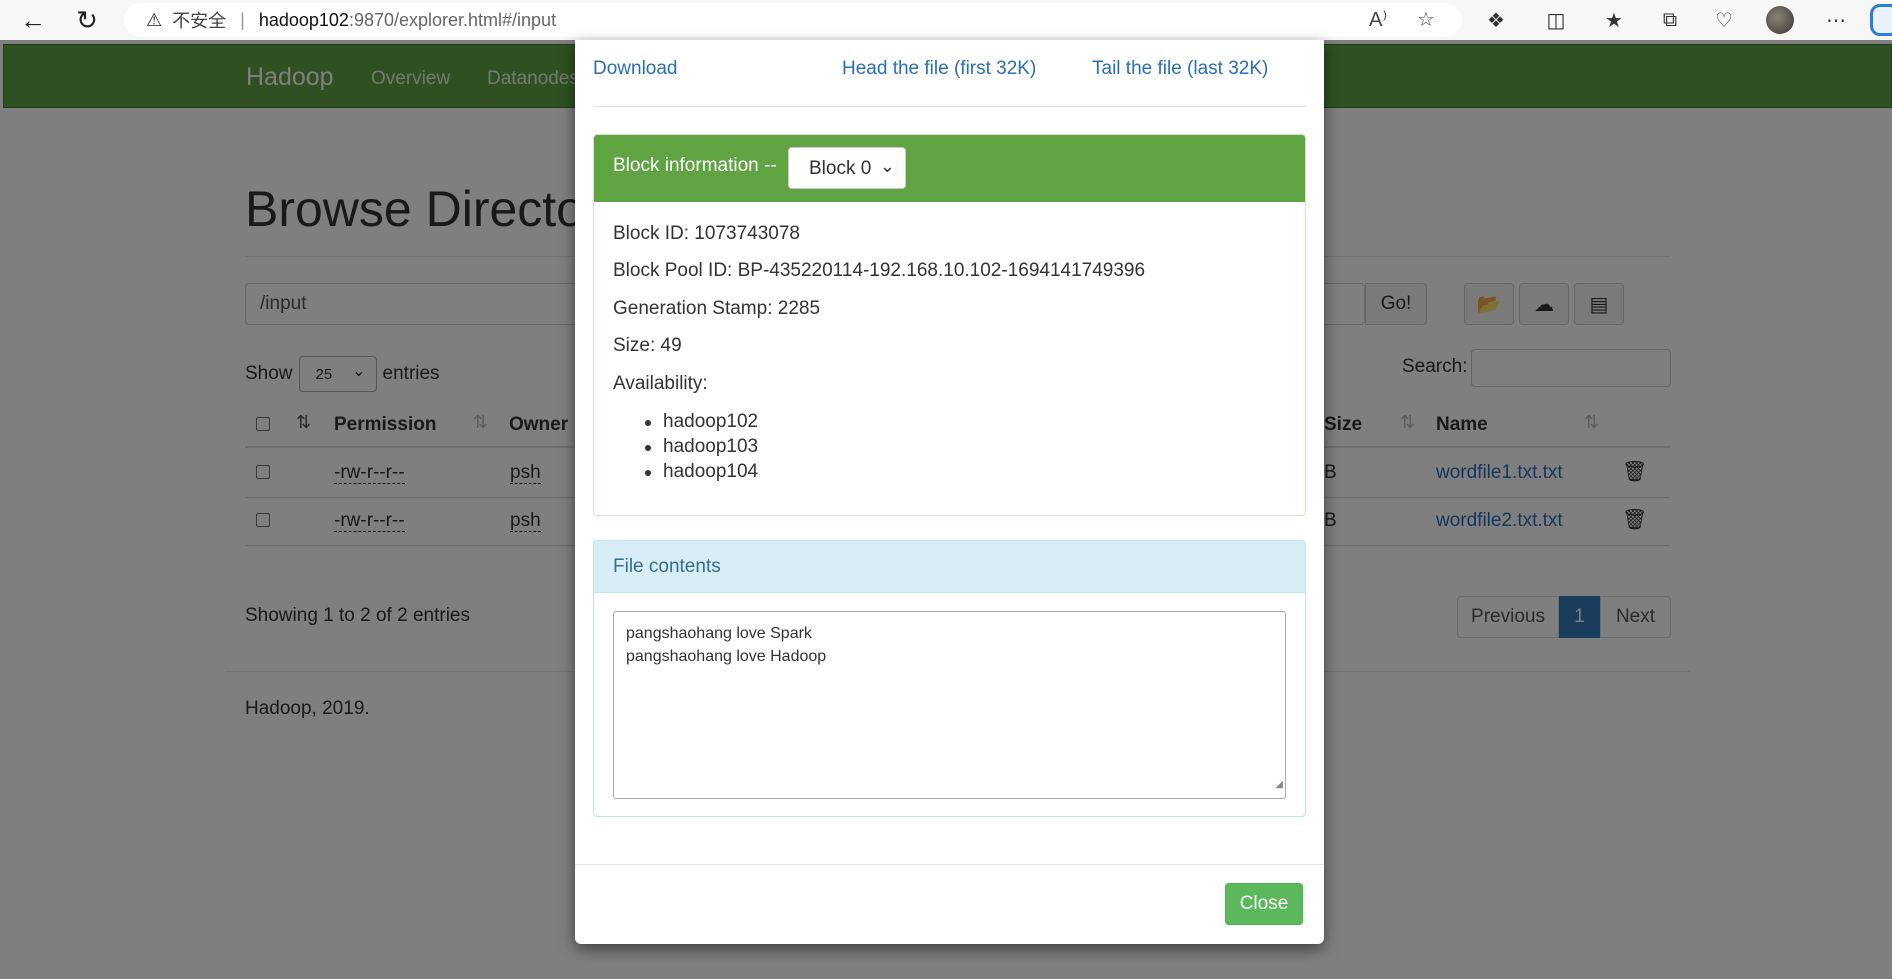 The height and width of the screenshot is (979, 1892). What do you see at coordinates (949, 106) in the screenshot?
I see `modal-divider` at bounding box center [949, 106].